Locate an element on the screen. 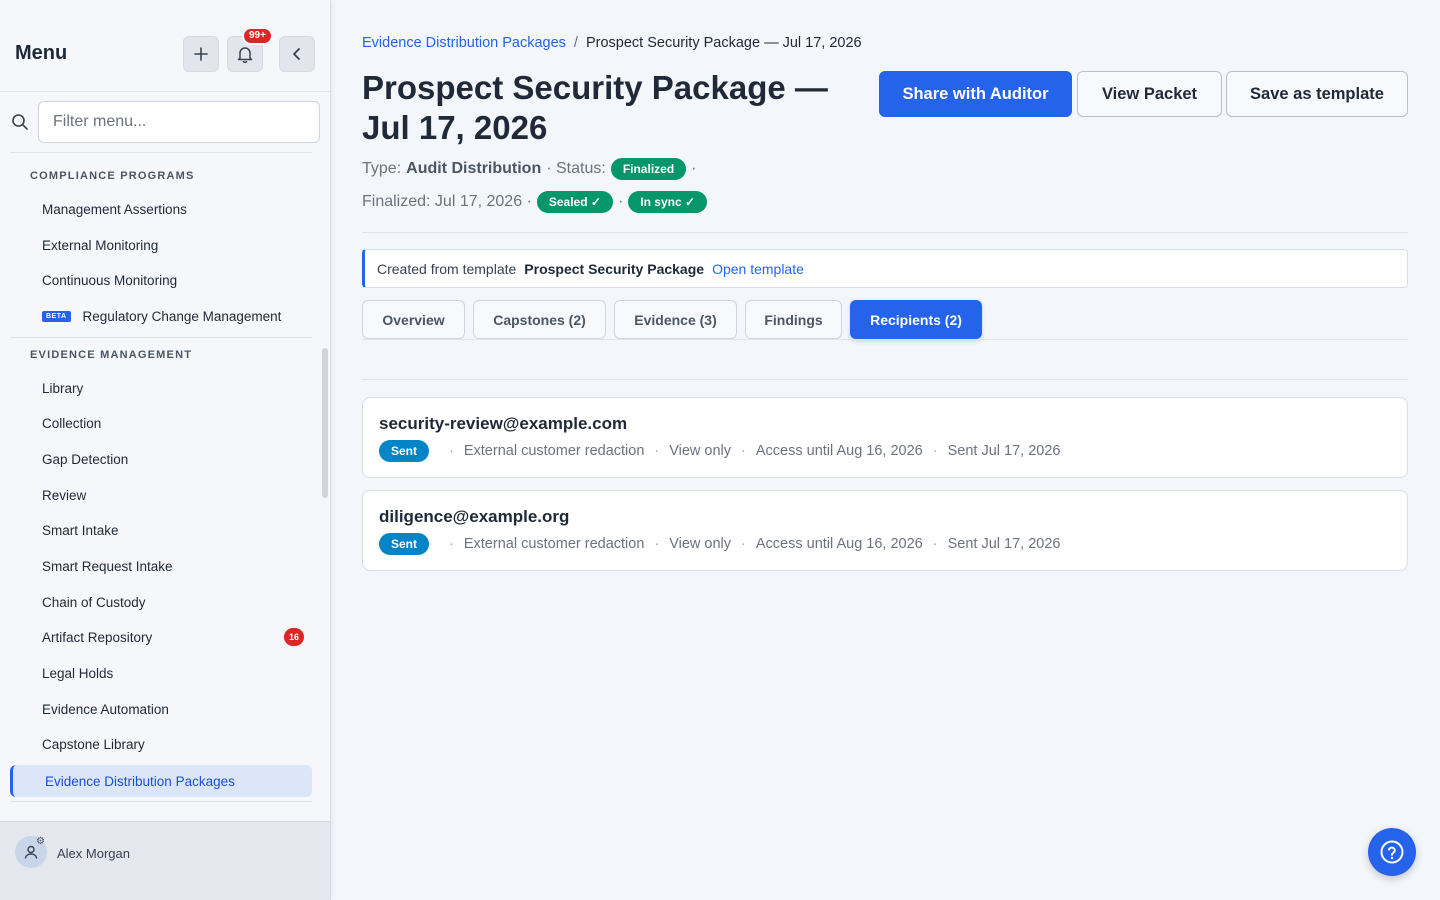 Image resolution: width=1440 pixels, height=900 pixels. sidebar-item-label: Smart Intake is located at coordinates (80, 530).